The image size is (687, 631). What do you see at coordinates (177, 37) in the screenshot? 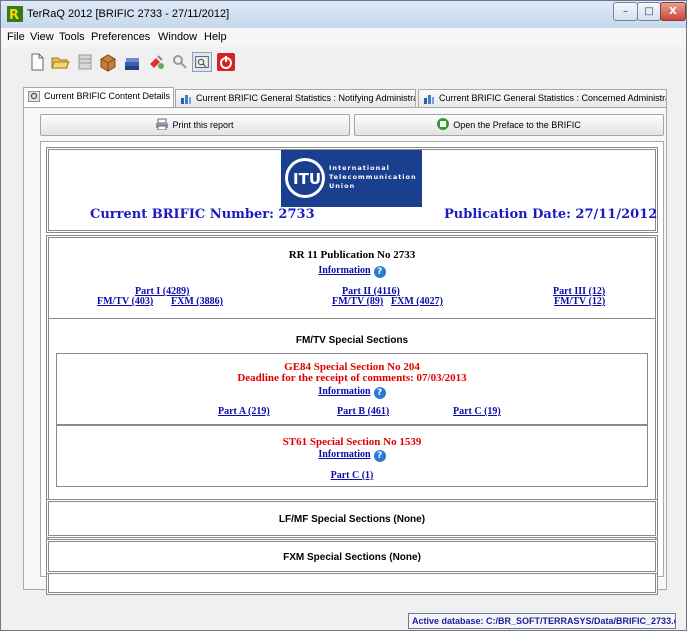
I see `menu-window: Window` at bounding box center [177, 37].